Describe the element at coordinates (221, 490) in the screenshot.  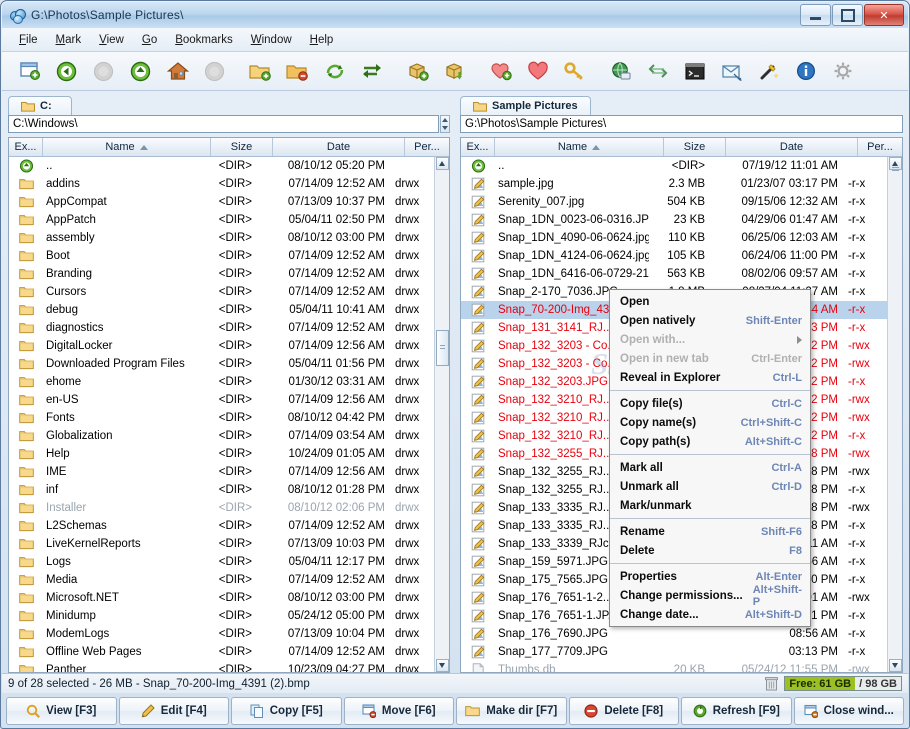
I see `table-row: inf <DIR> 08/10/12 01:28 PM drwx` at that location.